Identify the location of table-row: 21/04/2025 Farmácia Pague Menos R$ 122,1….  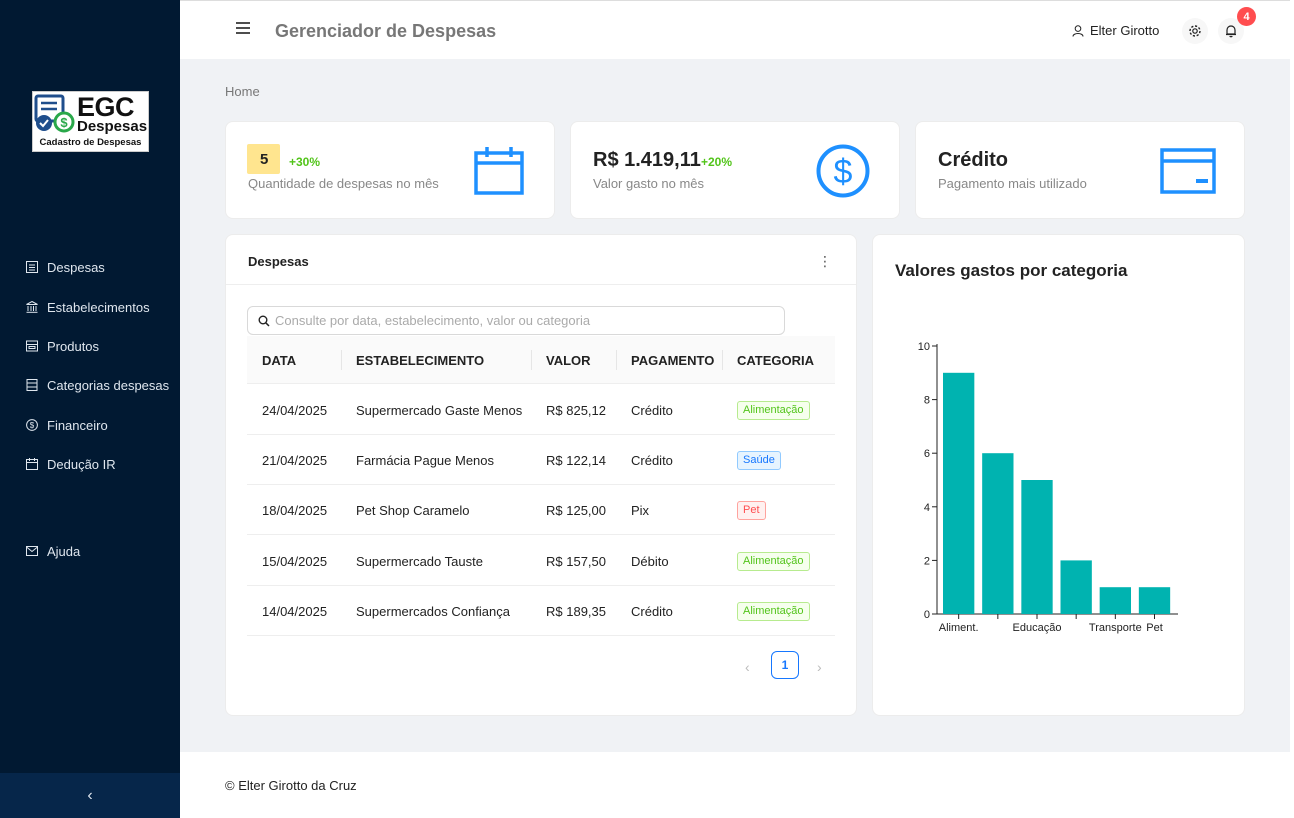
(541, 460).